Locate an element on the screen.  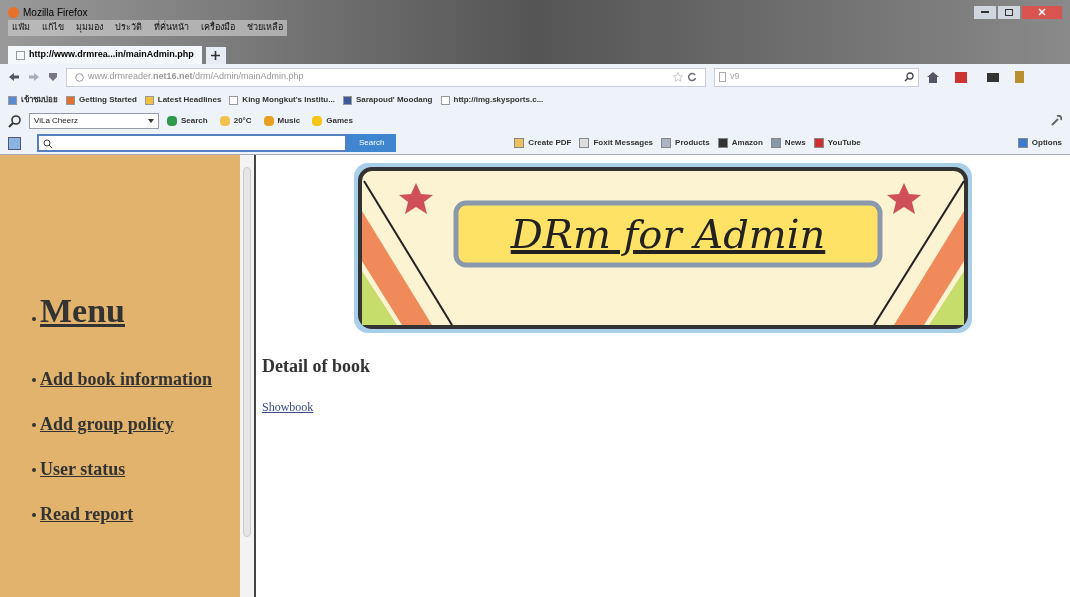
sidebar-link: Add book information is located at coordinates (126, 379).